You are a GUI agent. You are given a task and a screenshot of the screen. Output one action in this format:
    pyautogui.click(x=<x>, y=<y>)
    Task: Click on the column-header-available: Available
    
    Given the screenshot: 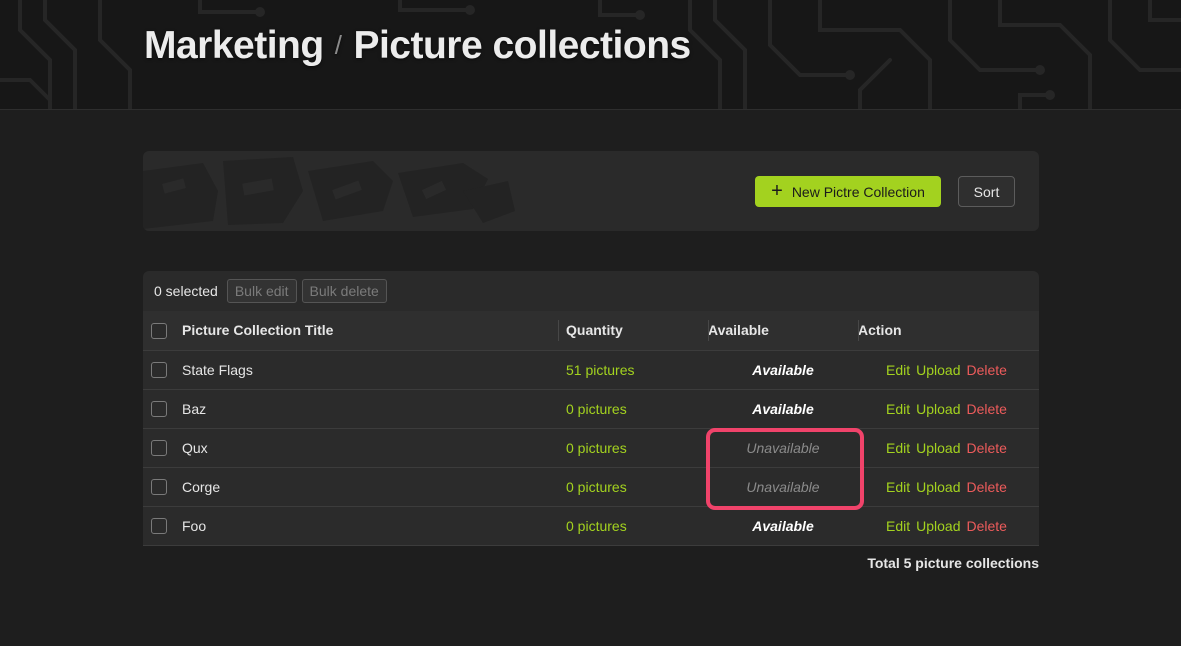 What is the action you would take?
    pyautogui.click(x=783, y=331)
    